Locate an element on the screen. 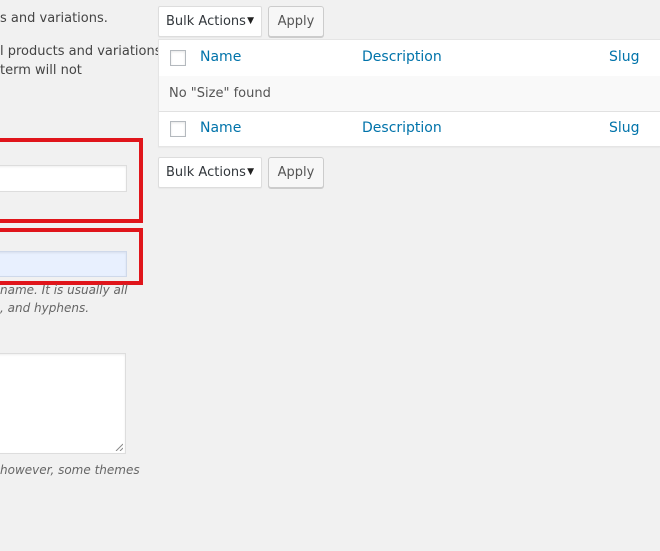  column-slug: Slug is located at coordinates (624, 57).